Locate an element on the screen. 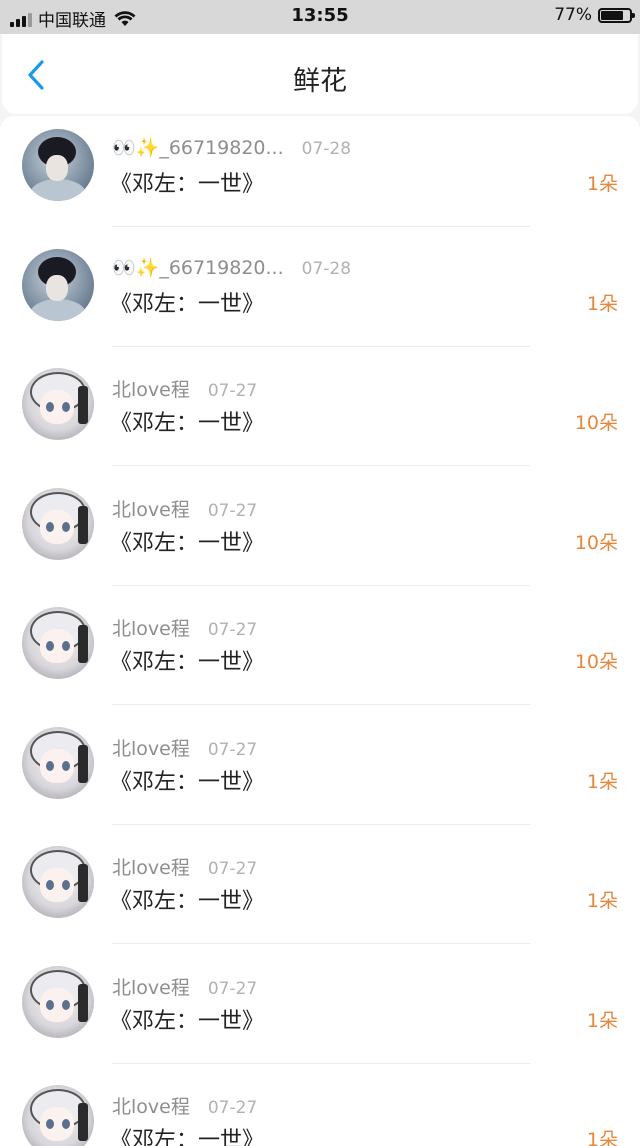 The width and height of the screenshot is (640, 1146). battery-fill is located at coordinates (612, 15).